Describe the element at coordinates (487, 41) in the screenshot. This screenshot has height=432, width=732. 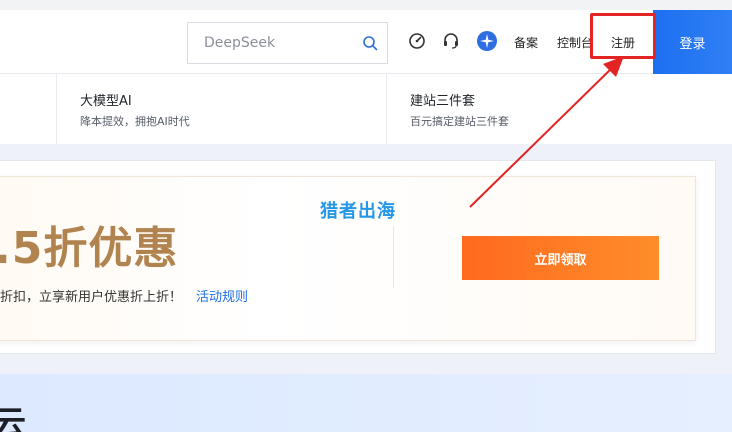
I see `brand-logo-icon` at that location.